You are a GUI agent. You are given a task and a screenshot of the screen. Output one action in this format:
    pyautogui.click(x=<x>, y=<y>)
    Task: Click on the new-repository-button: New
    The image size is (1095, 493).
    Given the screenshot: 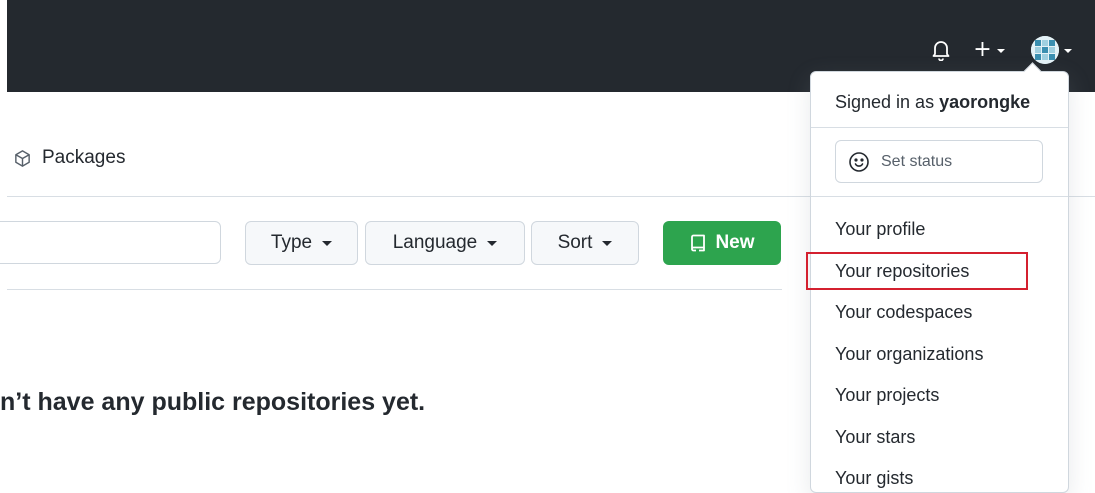 What is the action you would take?
    pyautogui.click(x=722, y=243)
    